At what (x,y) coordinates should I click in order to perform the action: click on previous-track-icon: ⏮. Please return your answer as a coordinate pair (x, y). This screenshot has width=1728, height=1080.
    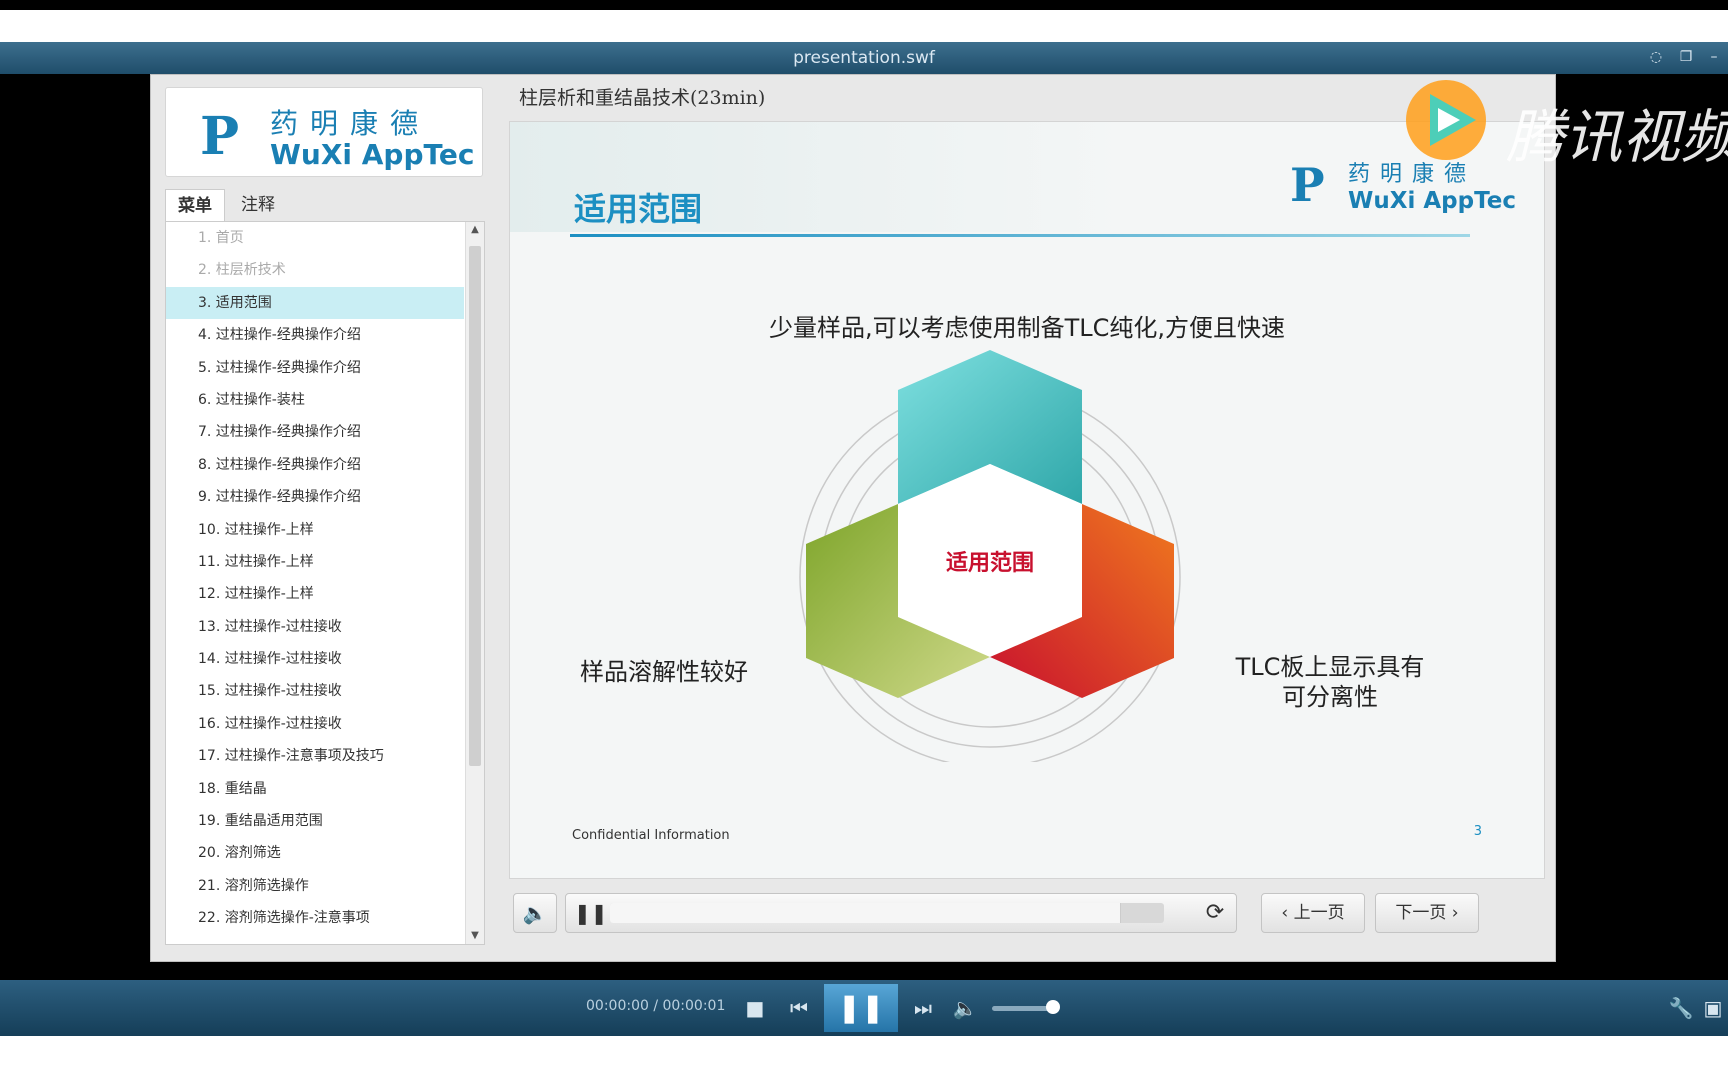
    Looking at the image, I should click on (799, 1008).